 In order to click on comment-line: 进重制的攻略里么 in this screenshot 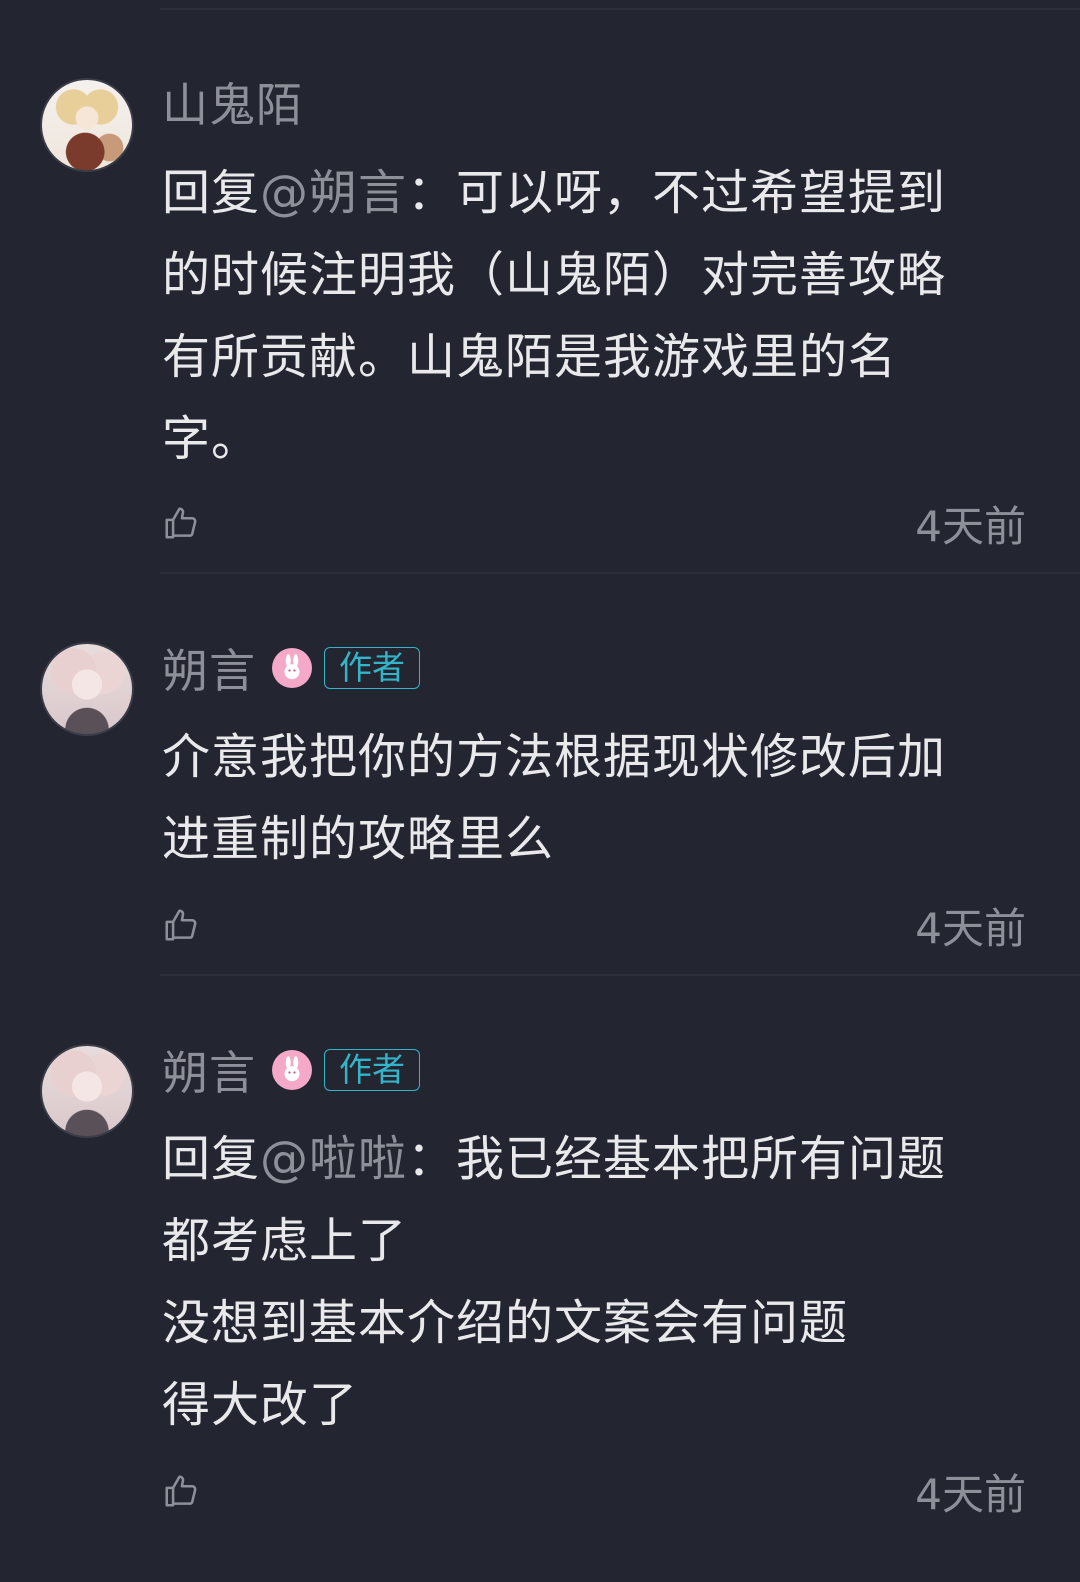, I will do `click(358, 839)`.